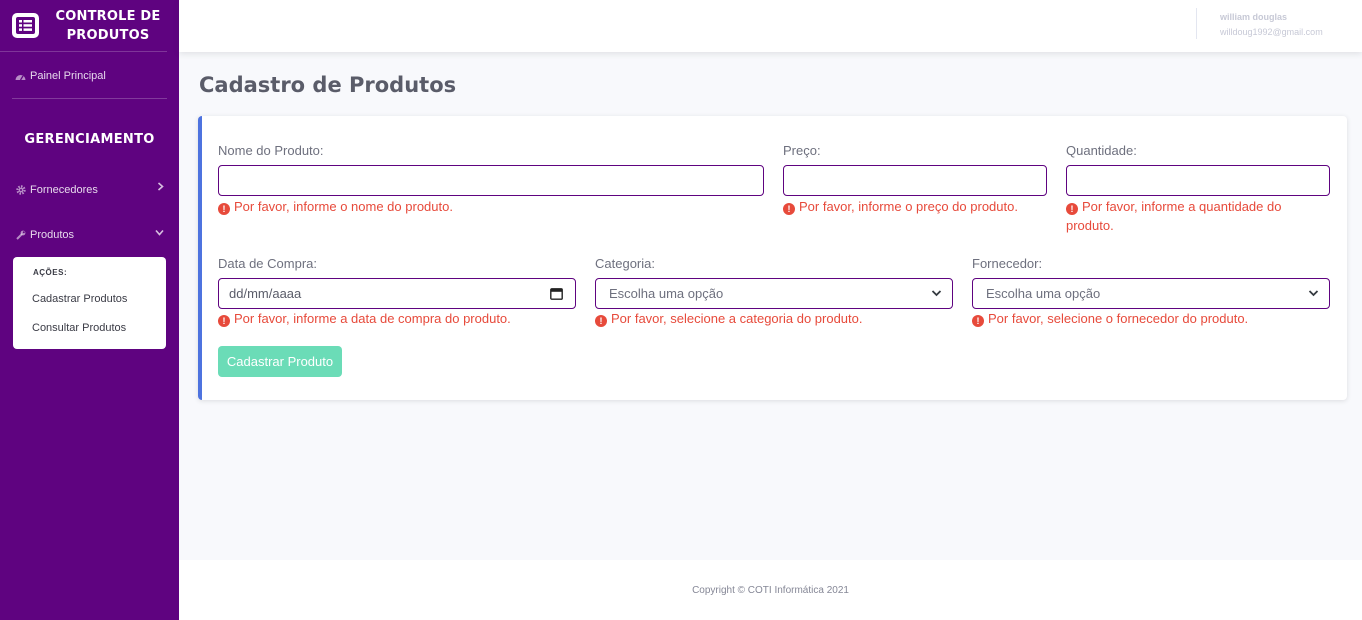 Image resolution: width=1362 pixels, height=620 pixels. What do you see at coordinates (271, 150) in the screenshot?
I see `nome-label: Nome do Produto:` at bounding box center [271, 150].